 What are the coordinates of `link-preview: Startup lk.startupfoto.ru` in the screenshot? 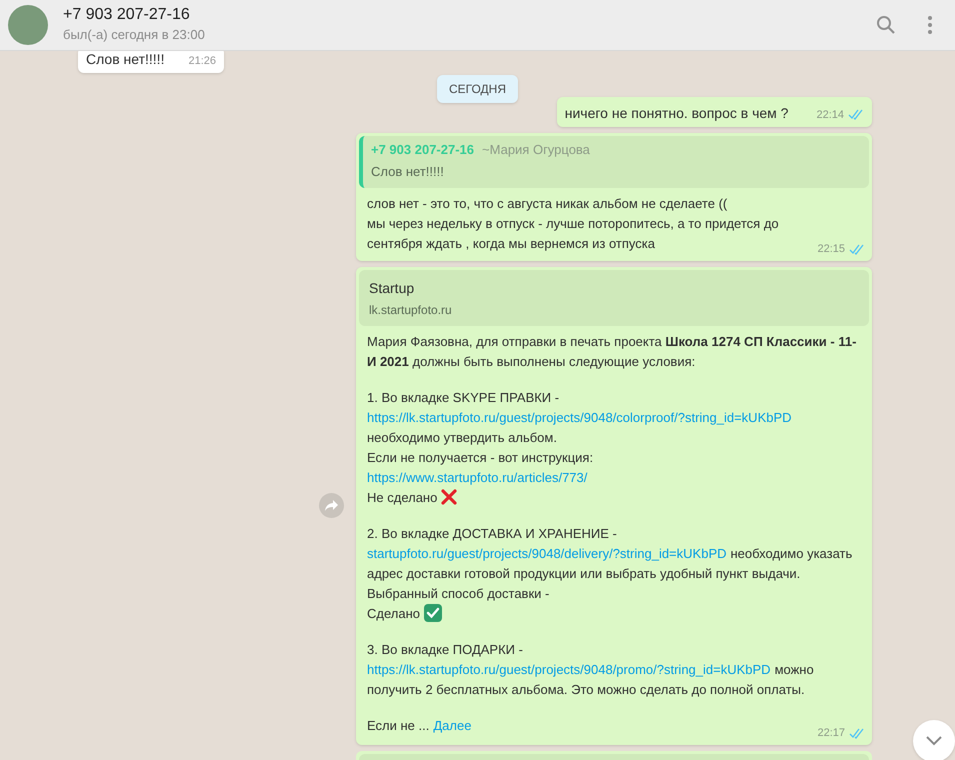 It's located at (614, 298).